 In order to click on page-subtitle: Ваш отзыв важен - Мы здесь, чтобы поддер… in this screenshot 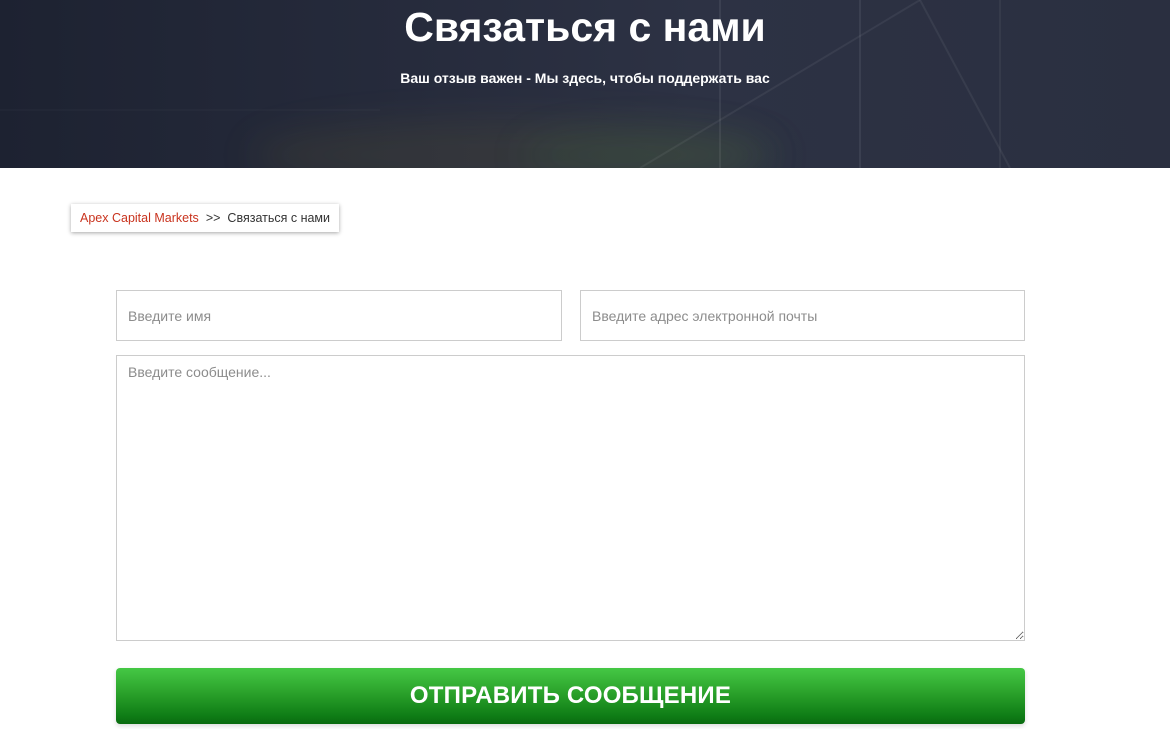, I will do `click(585, 78)`.